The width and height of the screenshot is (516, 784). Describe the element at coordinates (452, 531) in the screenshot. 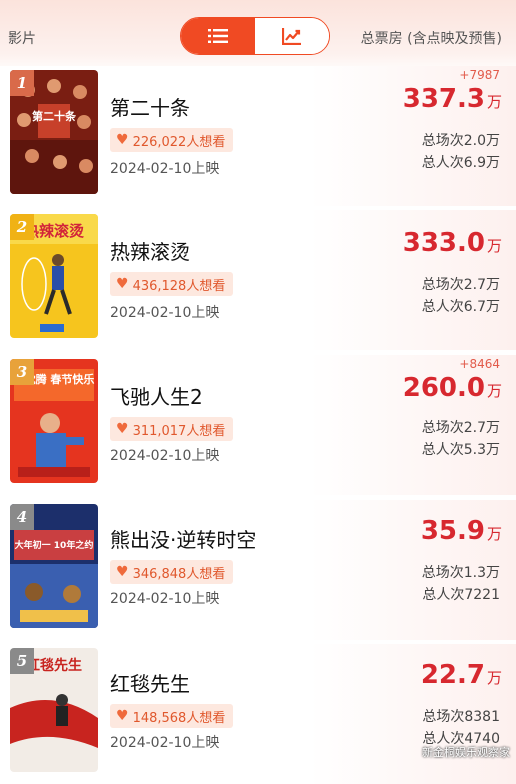

I see `box-value: 35.9` at that location.